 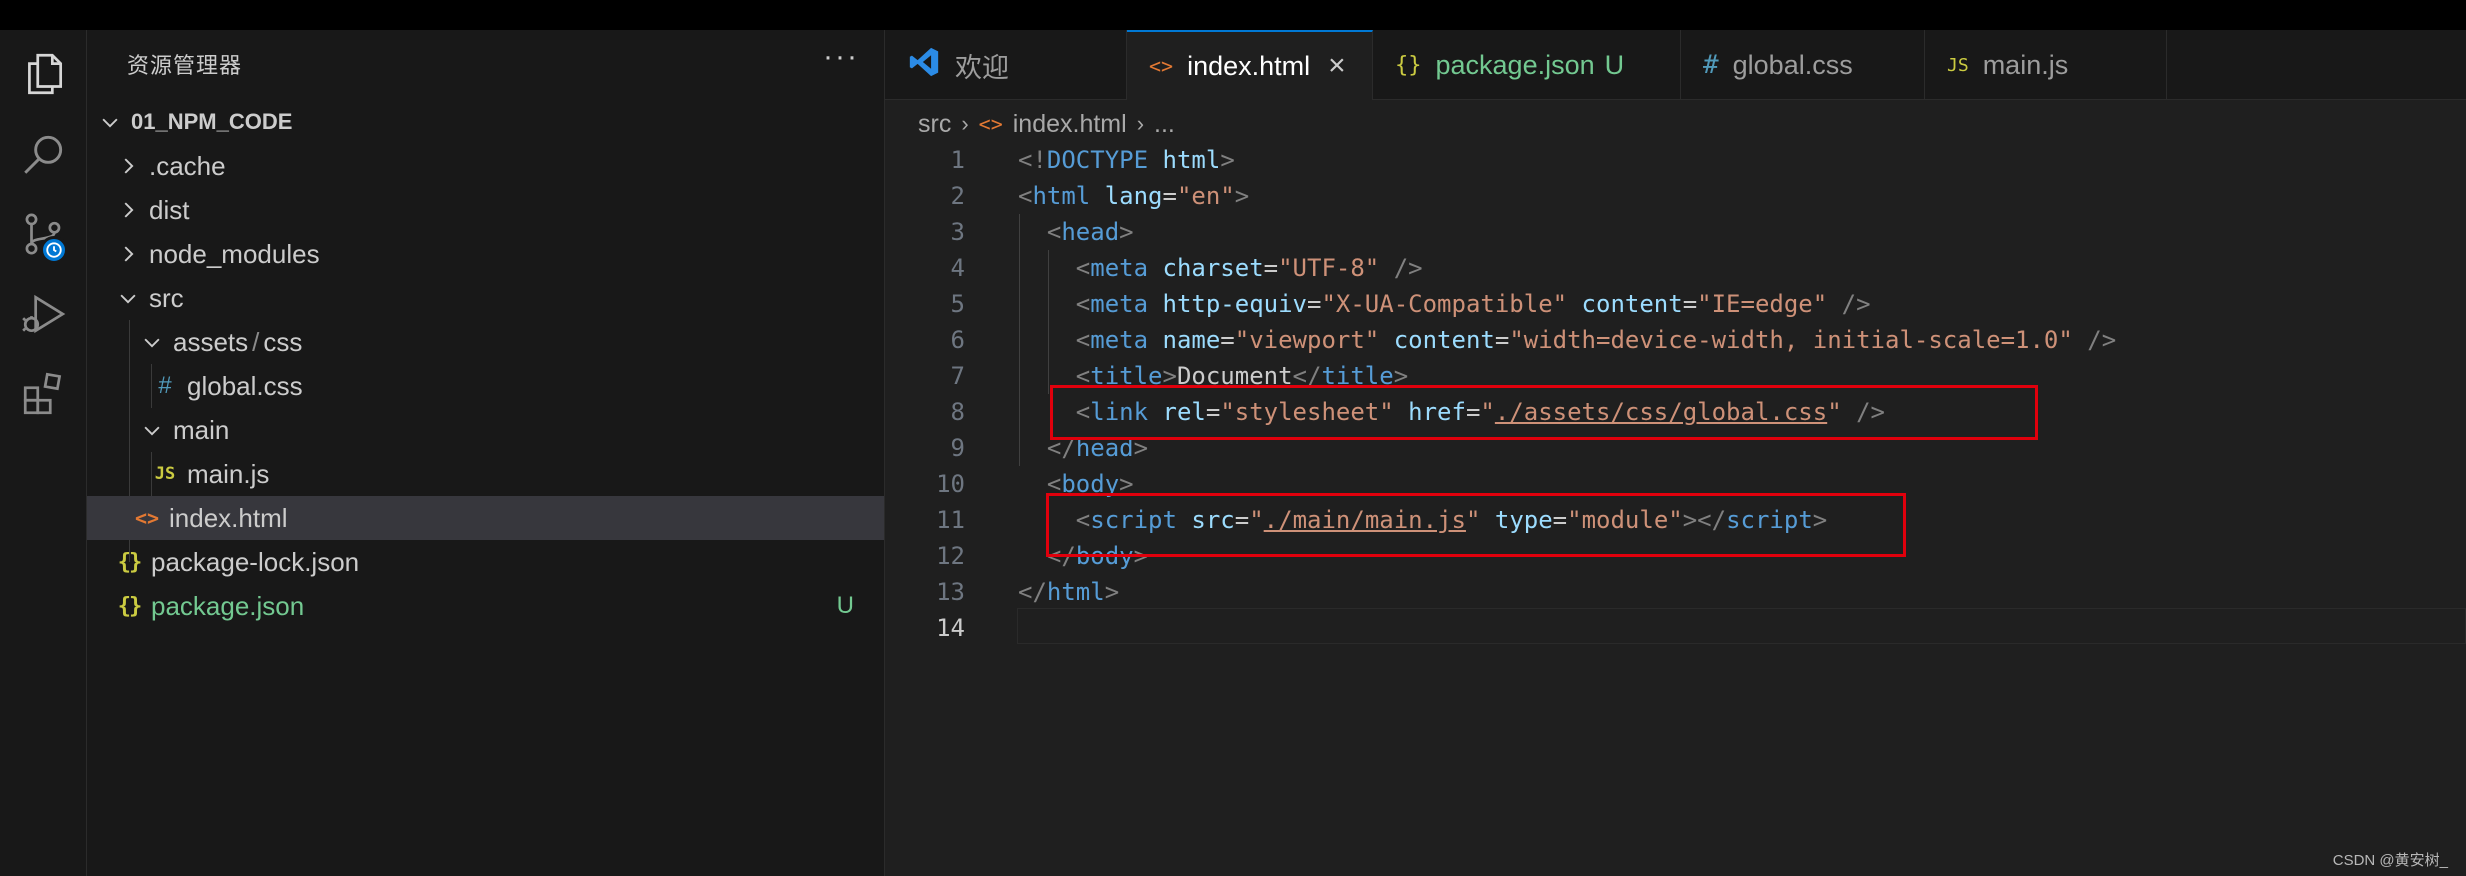 What do you see at coordinates (957, 268) in the screenshot?
I see `line-number: 4` at bounding box center [957, 268].